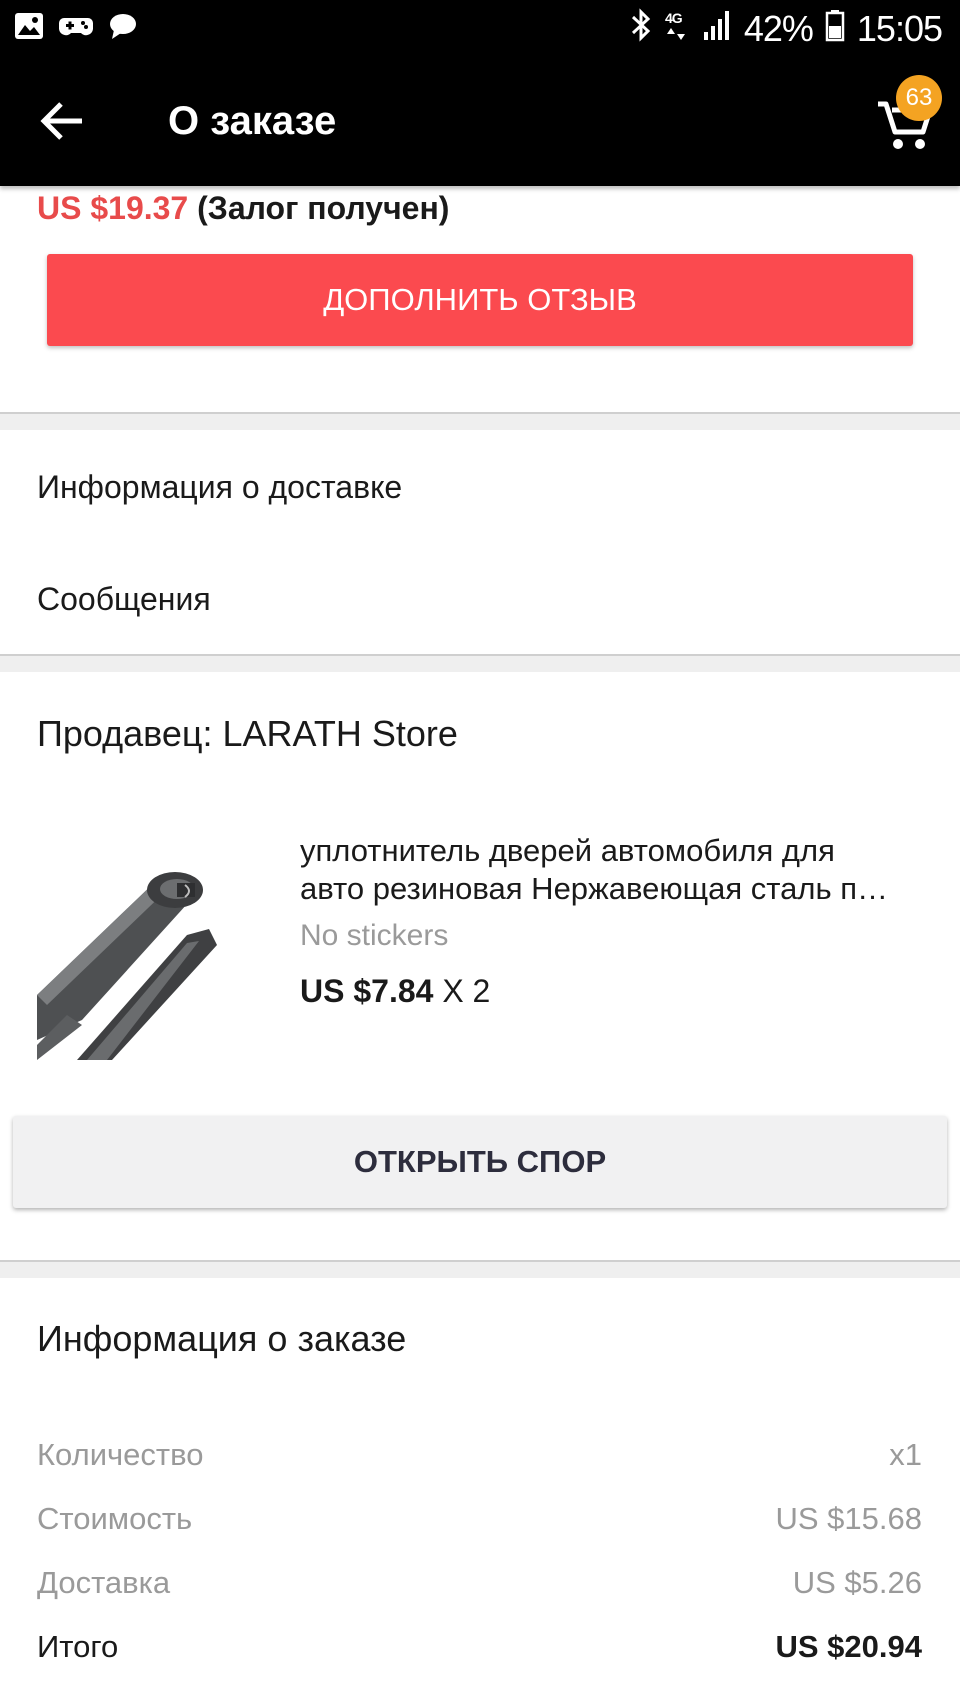 The image size is (960, 1707). What do you see at coordinates (905, 1454) in the screenshot?
I see `summary-value: x1` at bounding box center [905, 1454].